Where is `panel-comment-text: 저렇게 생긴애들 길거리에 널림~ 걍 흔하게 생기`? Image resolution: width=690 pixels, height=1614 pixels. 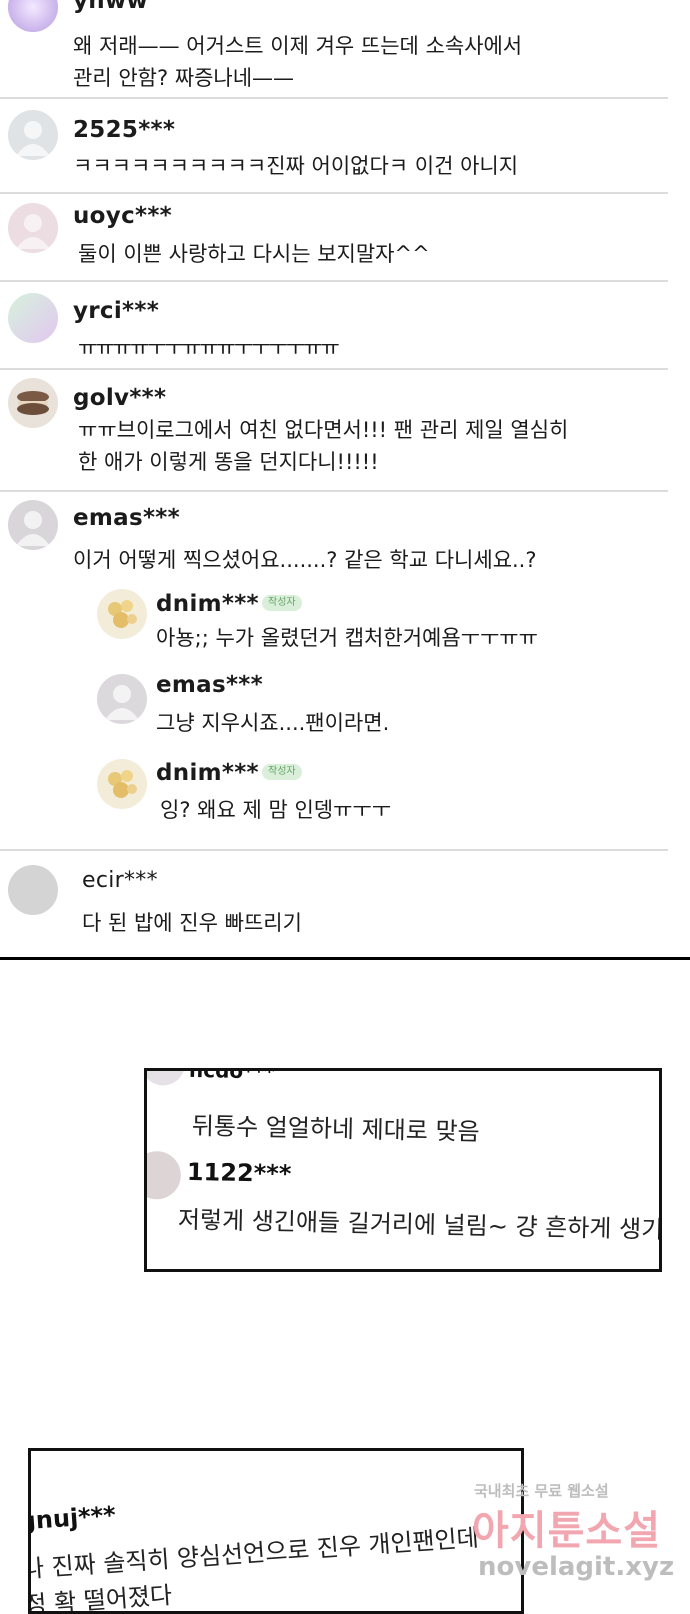
panel-comment-text: 저렇게 생긴애들 길거리에 널림~ 걍 흔하게 생기 is located at coordinates (419, 1224).